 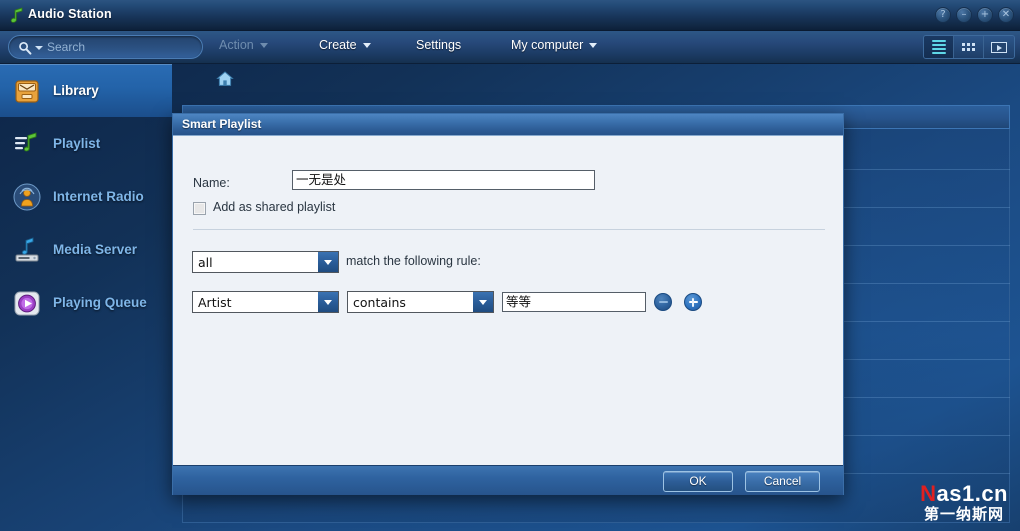 What do you see at coordinates (27, 91) in the screenshot?
I see `library-icon` at bounding box center [27, 91].